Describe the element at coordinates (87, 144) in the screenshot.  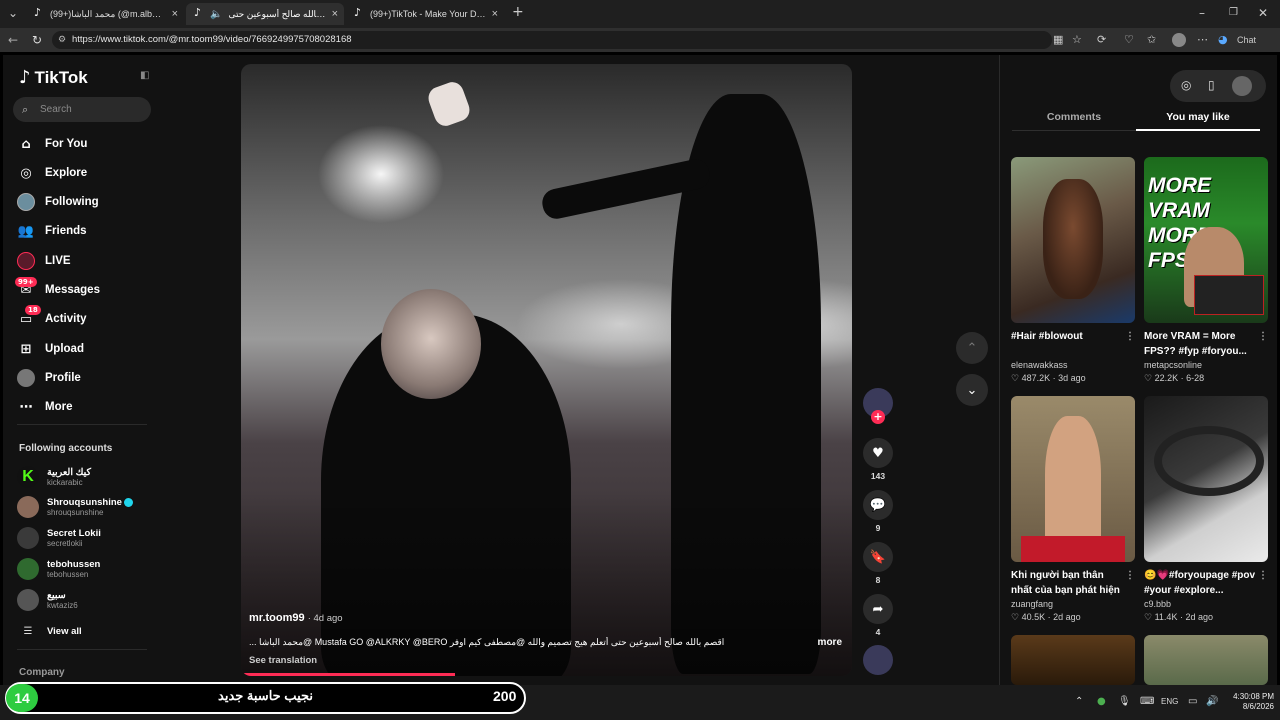
I see `nav-for-you: ⌂ For You` at that location.